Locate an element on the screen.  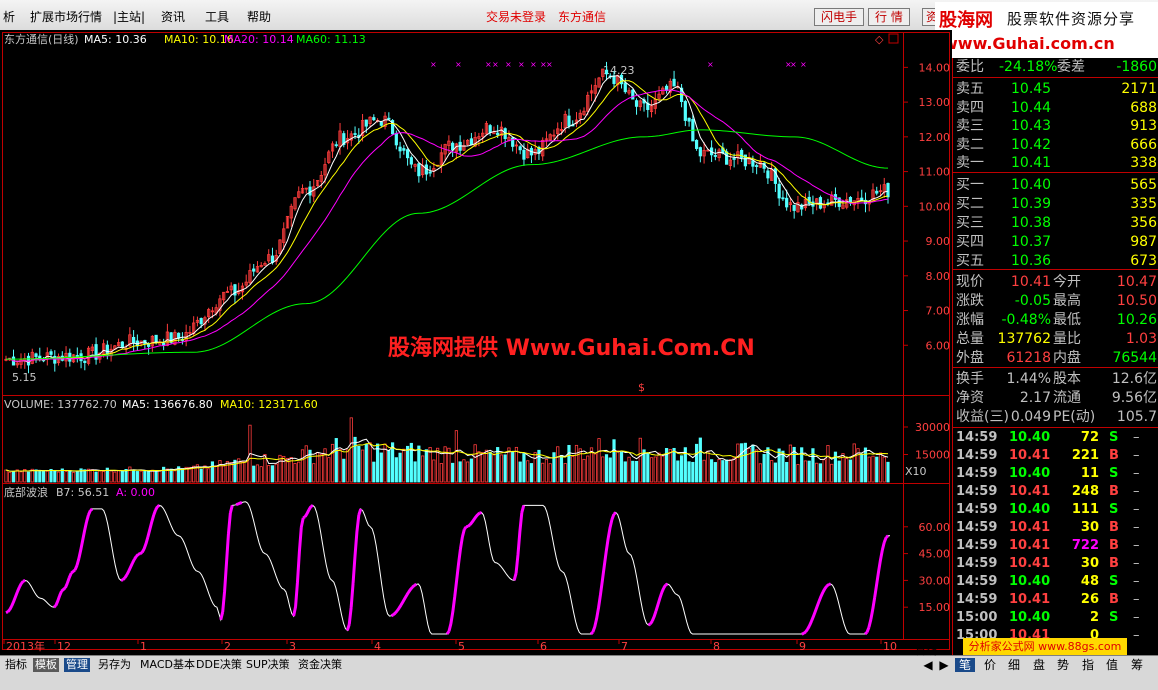
watermark-badge: 分析家公式网 www.88gs.com is located at coordinates (1045, 646).